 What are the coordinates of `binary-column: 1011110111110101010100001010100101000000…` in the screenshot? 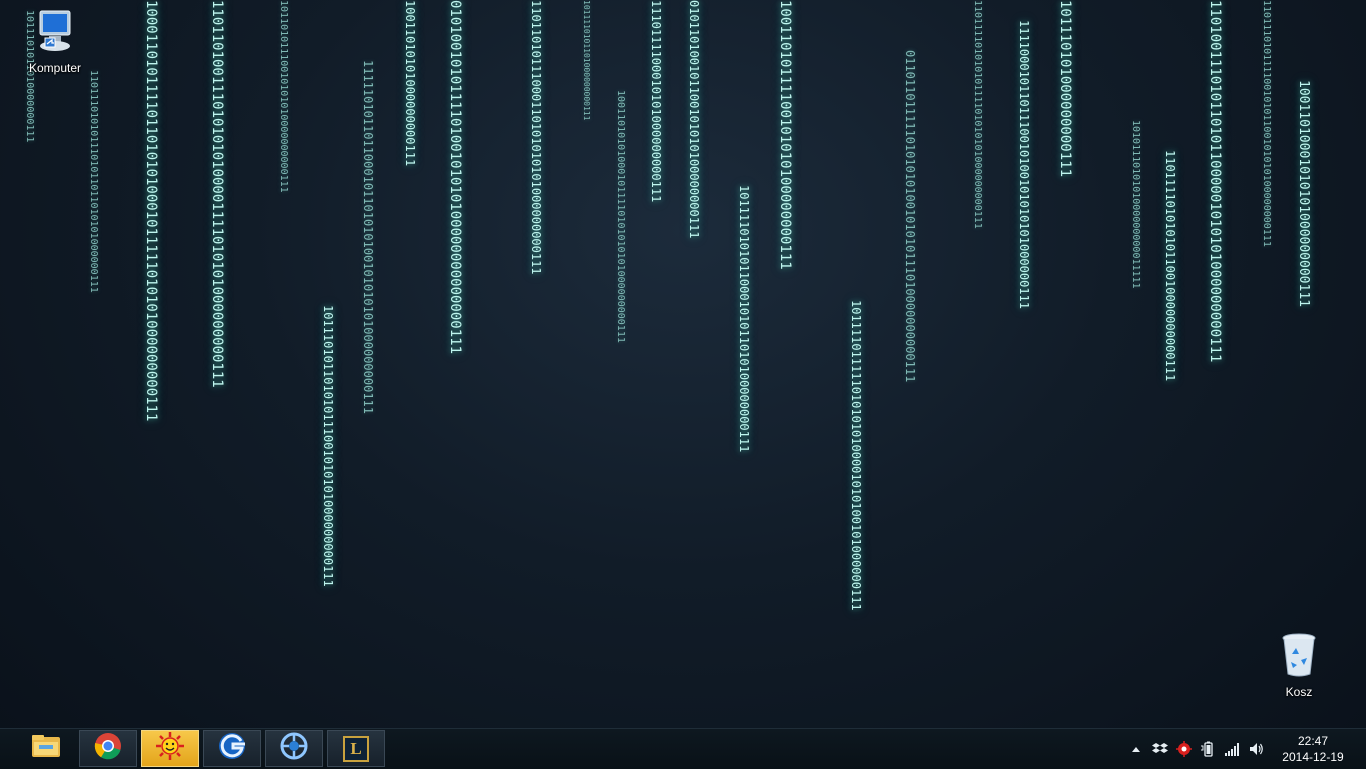 It's located at (856, 455).